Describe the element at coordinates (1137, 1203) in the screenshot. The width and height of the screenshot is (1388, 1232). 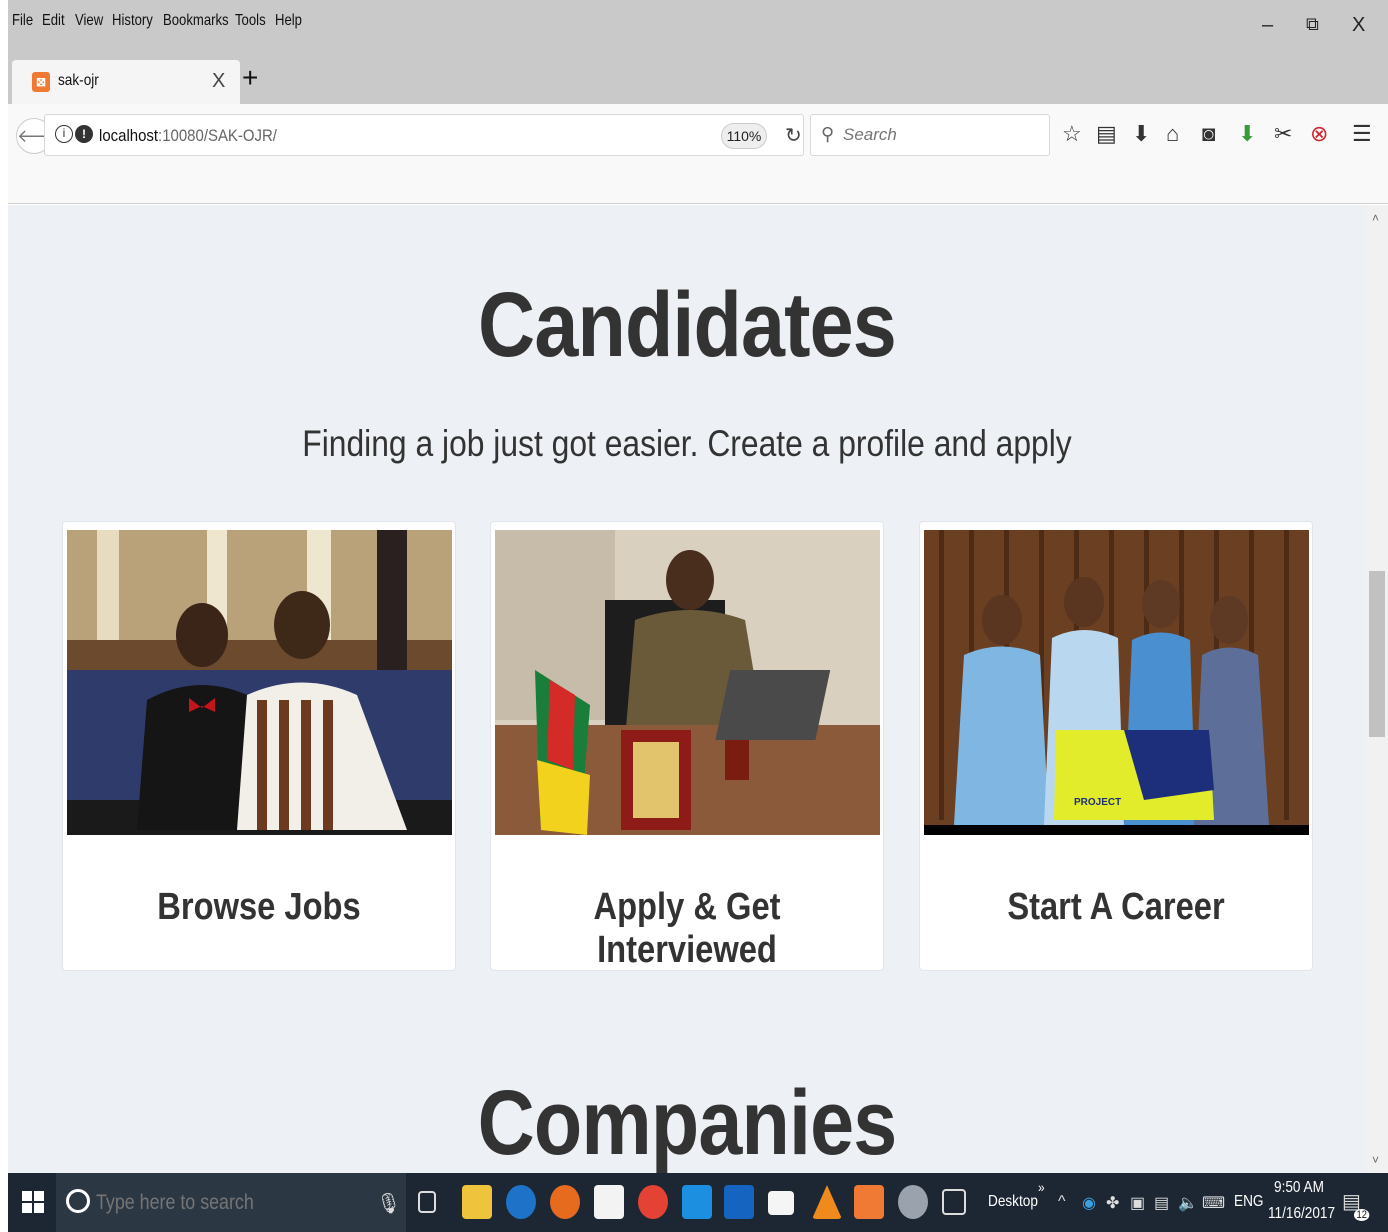
I see `tray-device-icon: ▣` at that location.